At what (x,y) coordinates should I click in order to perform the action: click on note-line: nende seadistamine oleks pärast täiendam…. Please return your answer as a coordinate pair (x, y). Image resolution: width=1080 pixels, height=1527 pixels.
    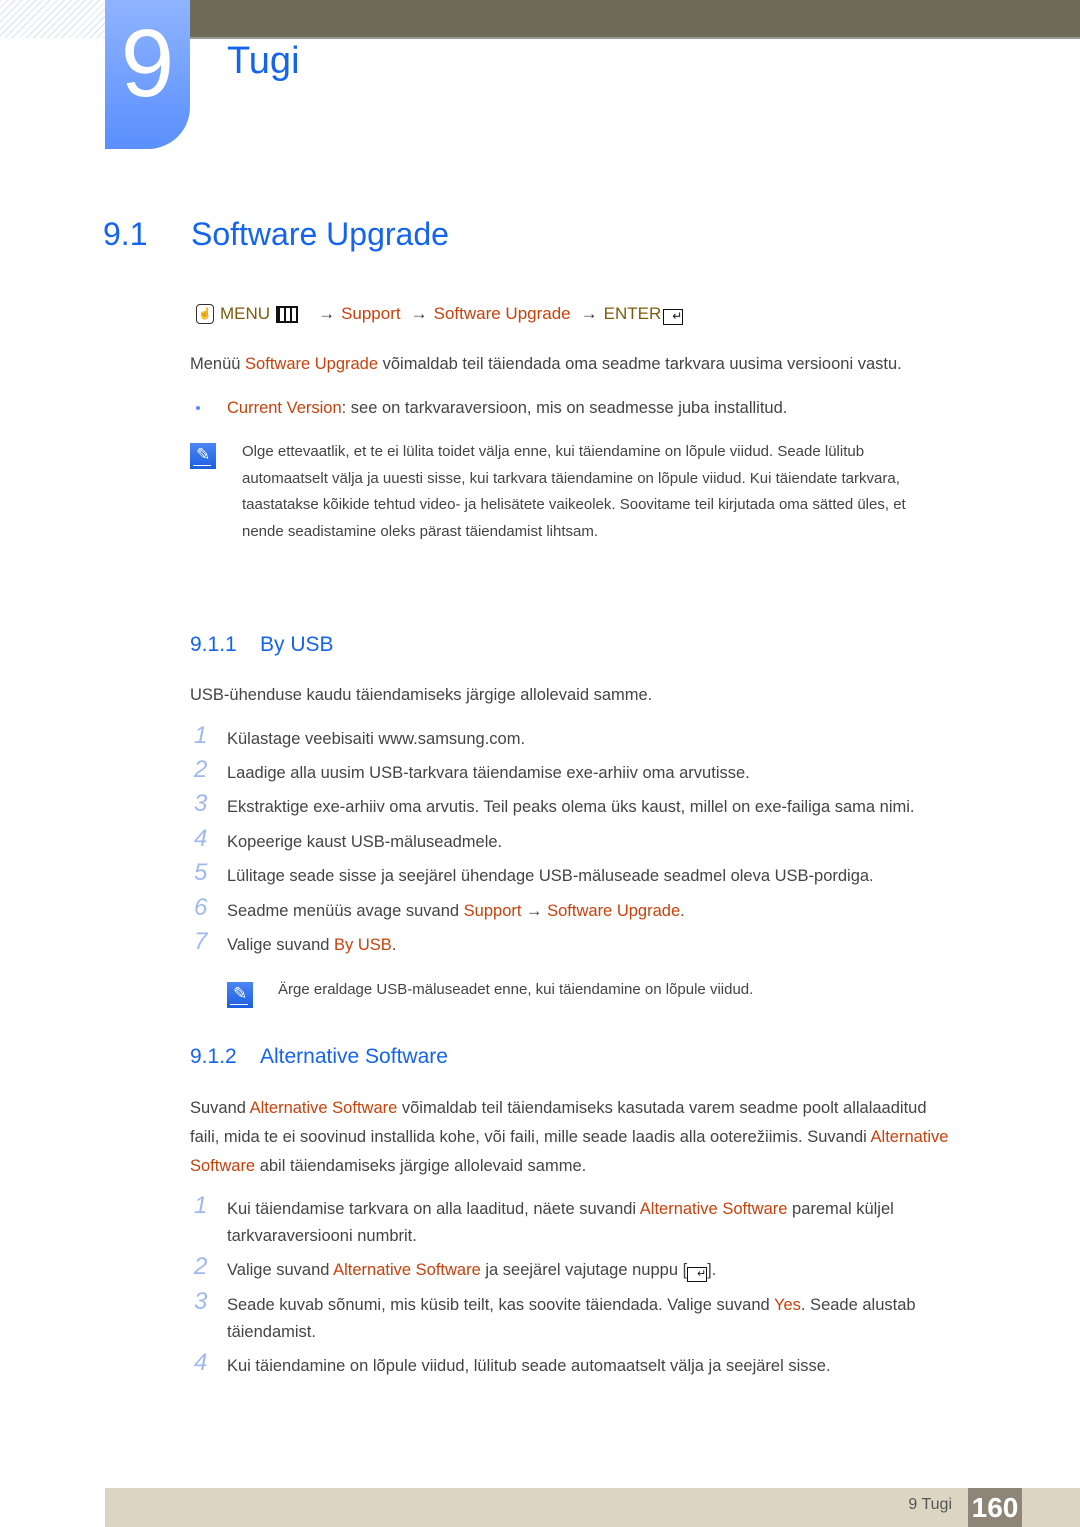
    Looking at the image, I should click on (420, 531).